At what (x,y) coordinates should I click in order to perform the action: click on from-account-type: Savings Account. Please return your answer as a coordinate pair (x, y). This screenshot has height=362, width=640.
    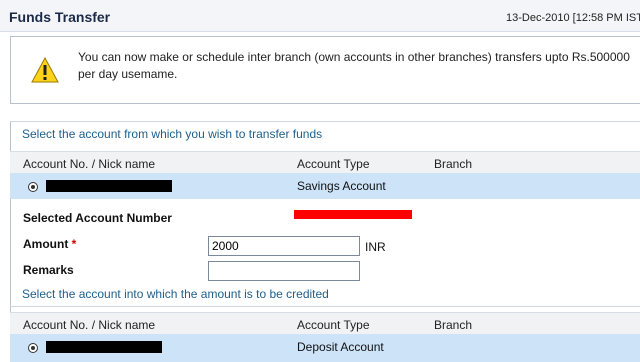
    Looking at the image, I should click on (341, 186).